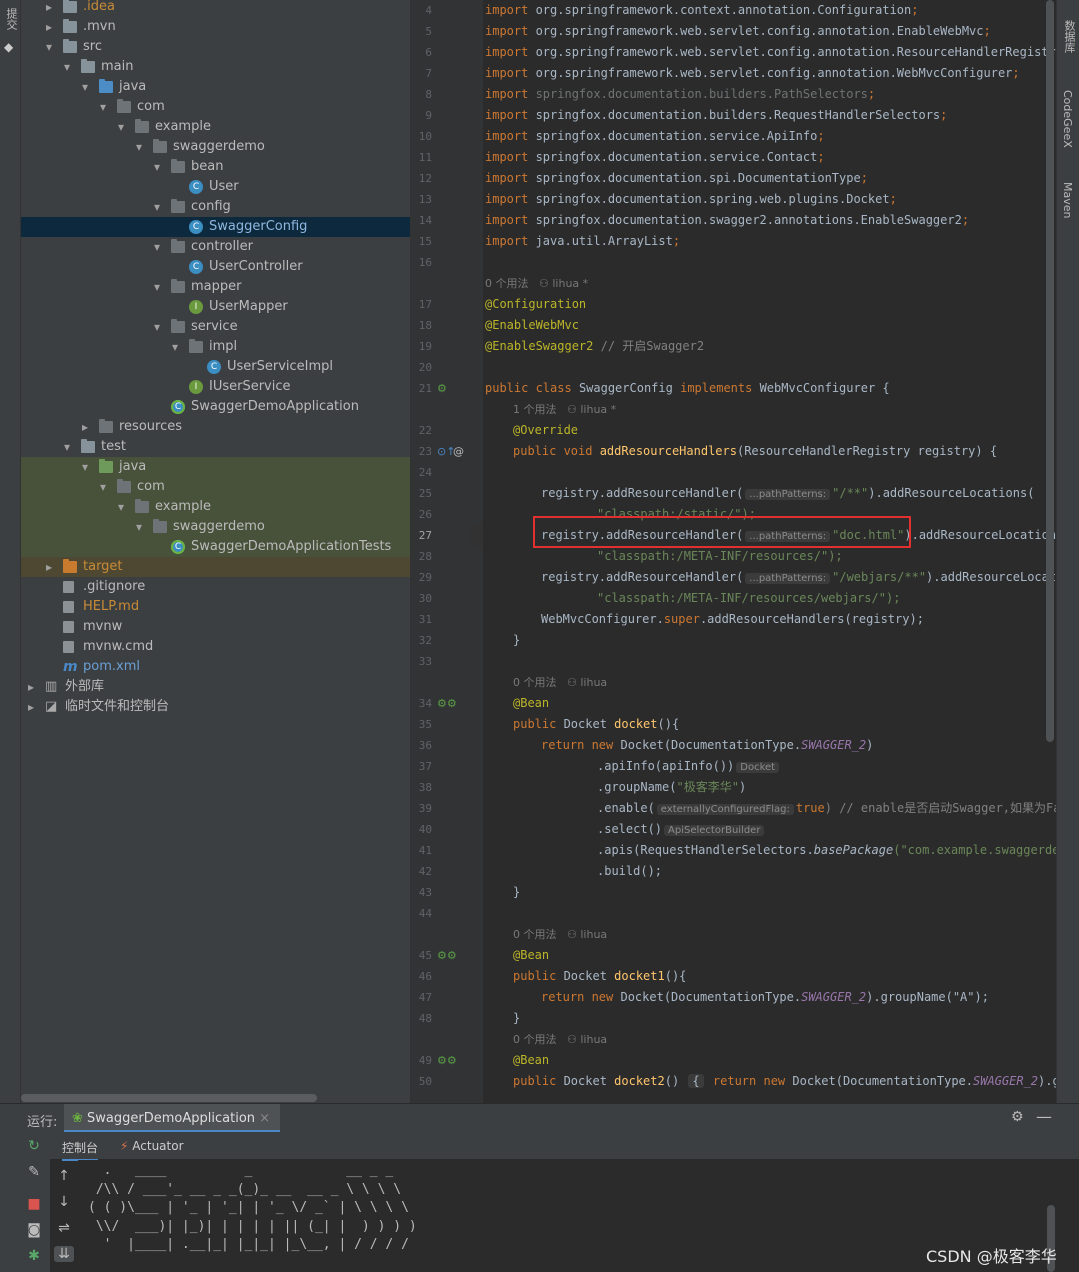  Describe the element at coordinates (264, 1118) in the screenshot. I see `close-icon: ×` at that location.